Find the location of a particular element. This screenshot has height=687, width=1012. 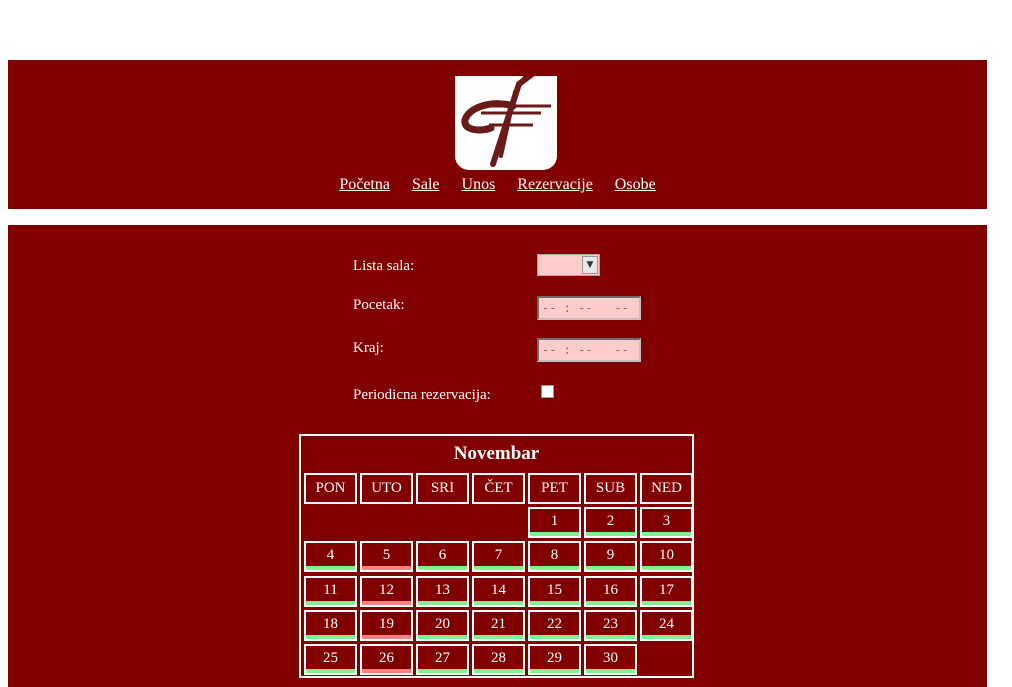

day-number: 2 is located at coordinates (610, 521).